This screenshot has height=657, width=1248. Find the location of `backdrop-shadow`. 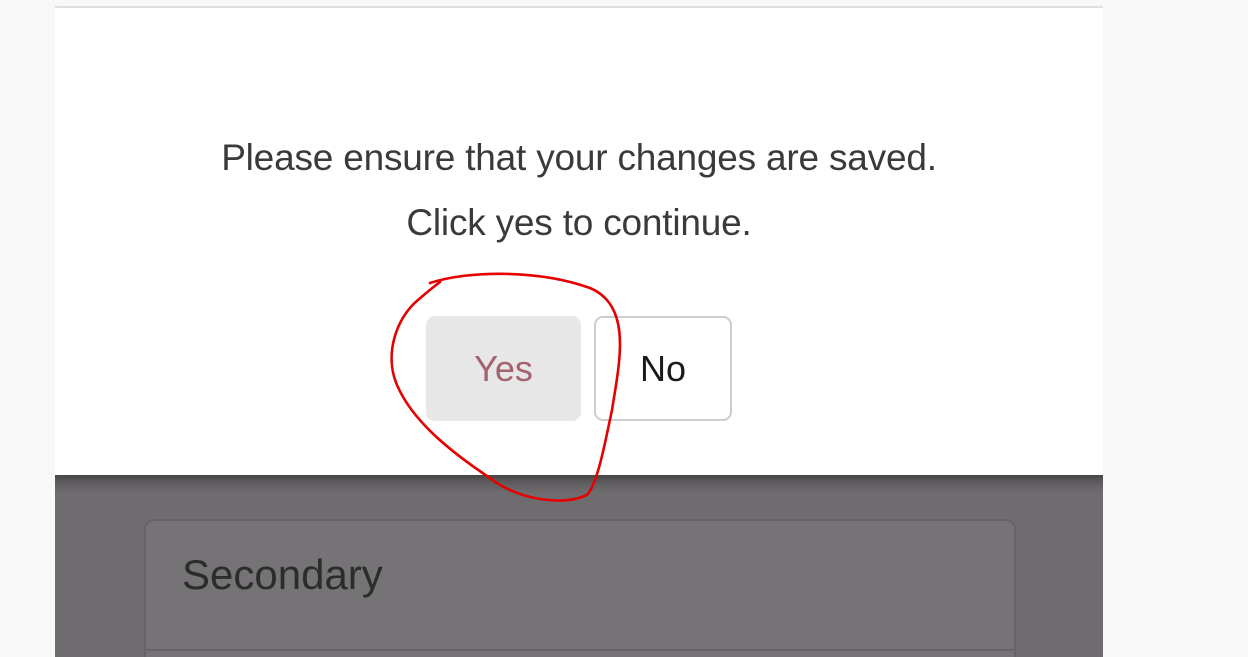

backdrop-shadow is located at coordinates (579, 484).